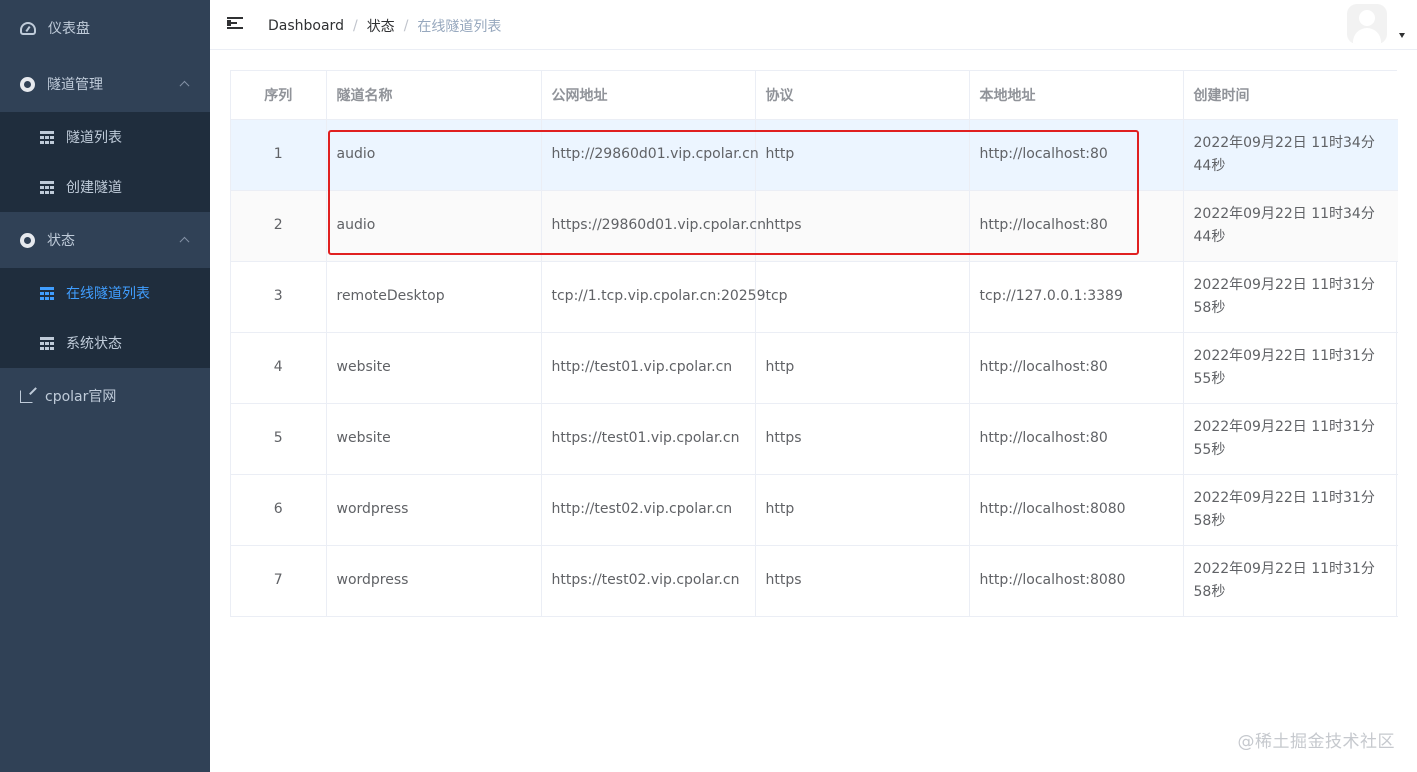  What do you see at coordinates (813, 25) in the screenshot?
I see `navbar: Dashboard / 状态 / 在线隧道列表` at bounding box center [813, 25].